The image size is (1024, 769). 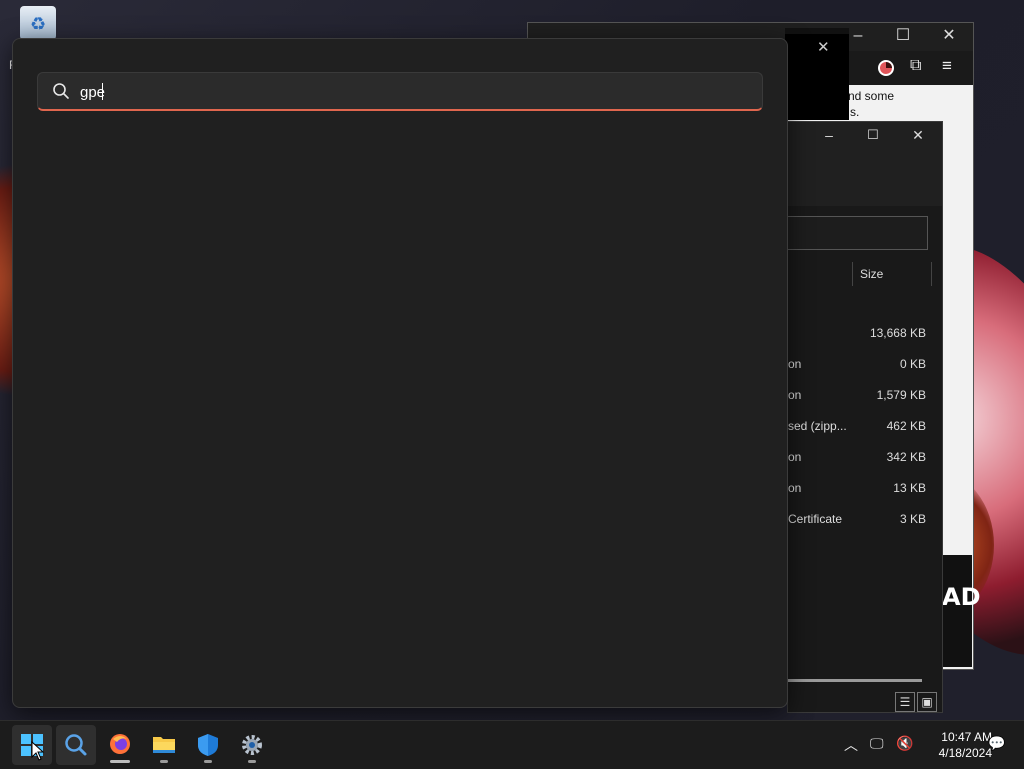 I want to click on file-row: on 1,579 KB, so click(x=863, y=403).